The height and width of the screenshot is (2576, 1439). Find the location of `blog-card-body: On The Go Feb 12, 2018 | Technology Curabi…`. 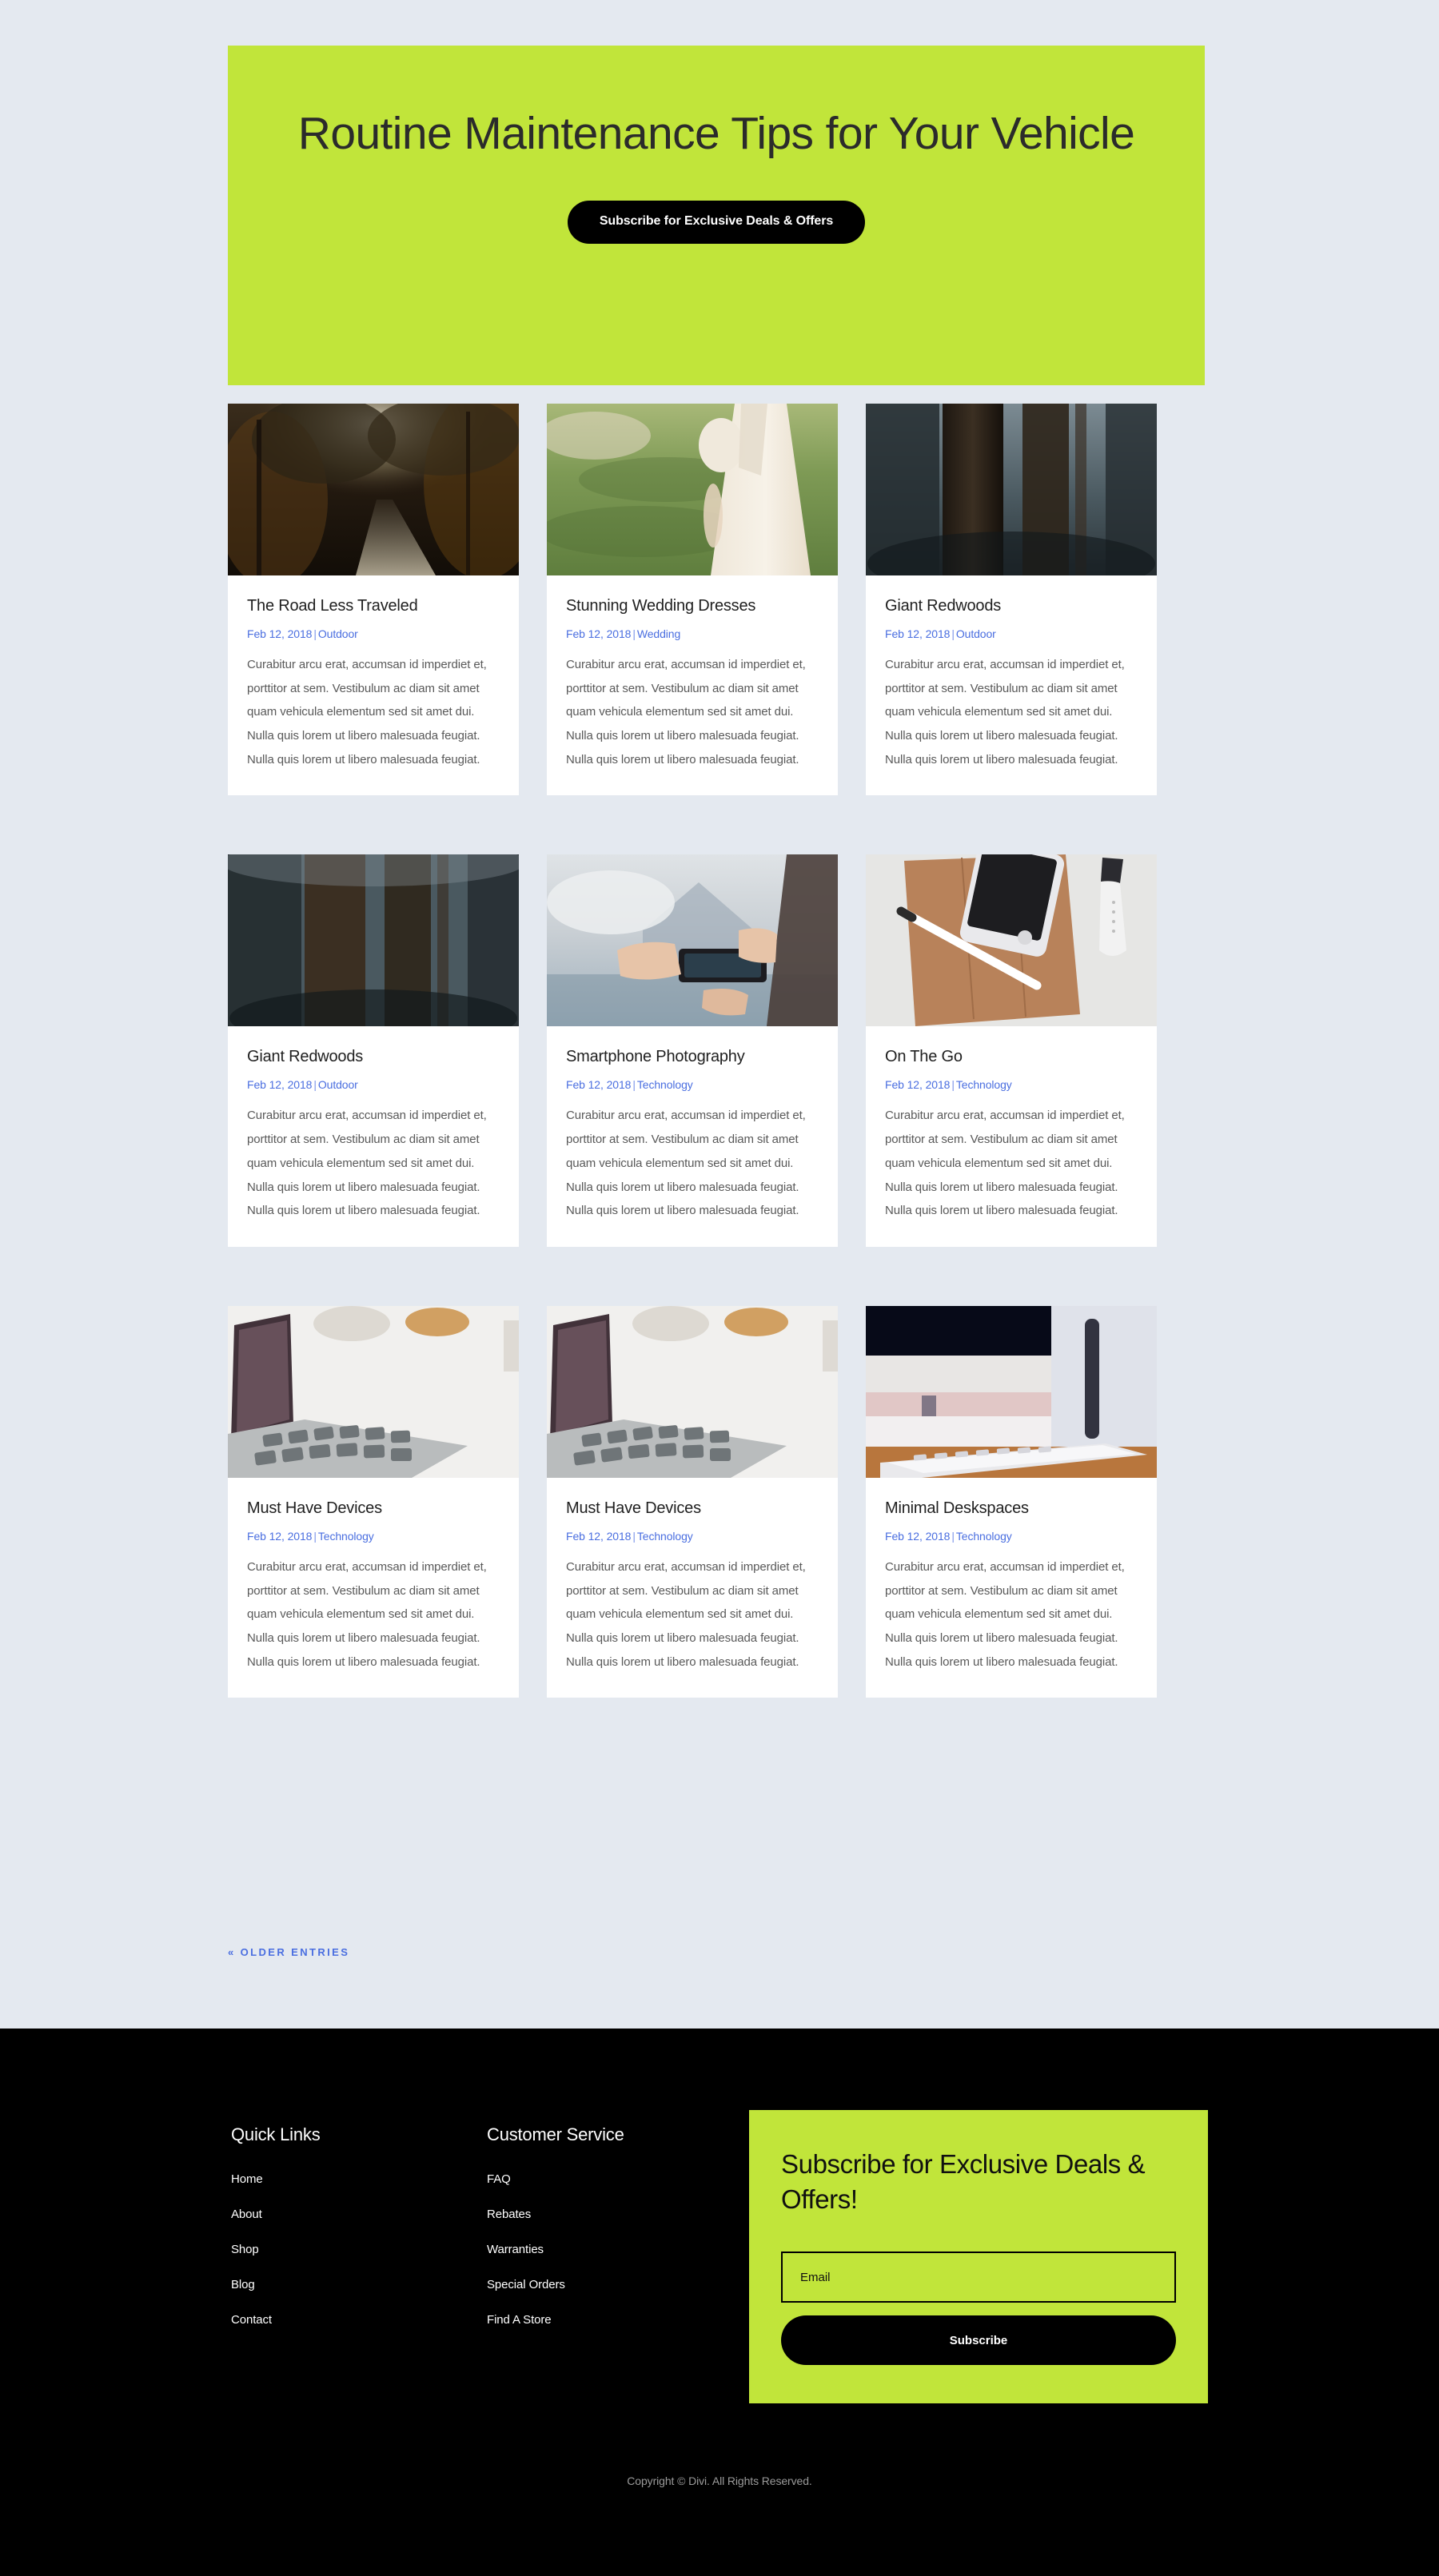

blog-card-body: On The Go Feb 12, 2018 | Technology Curabi… is located at coordinates (1011, 1136).